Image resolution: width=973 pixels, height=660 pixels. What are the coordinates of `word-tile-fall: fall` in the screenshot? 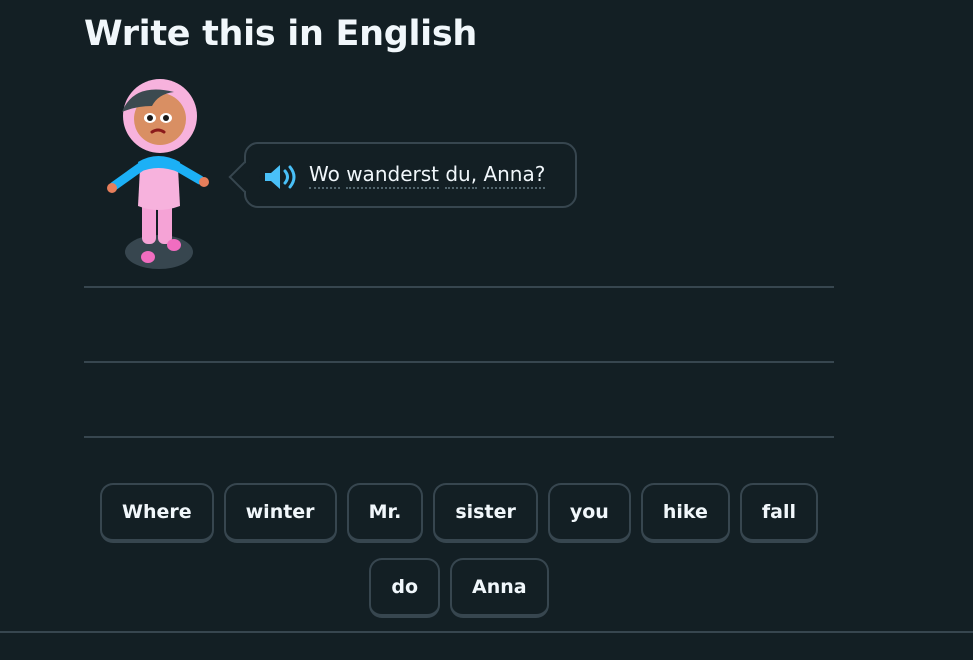 It's located at (778, 513).